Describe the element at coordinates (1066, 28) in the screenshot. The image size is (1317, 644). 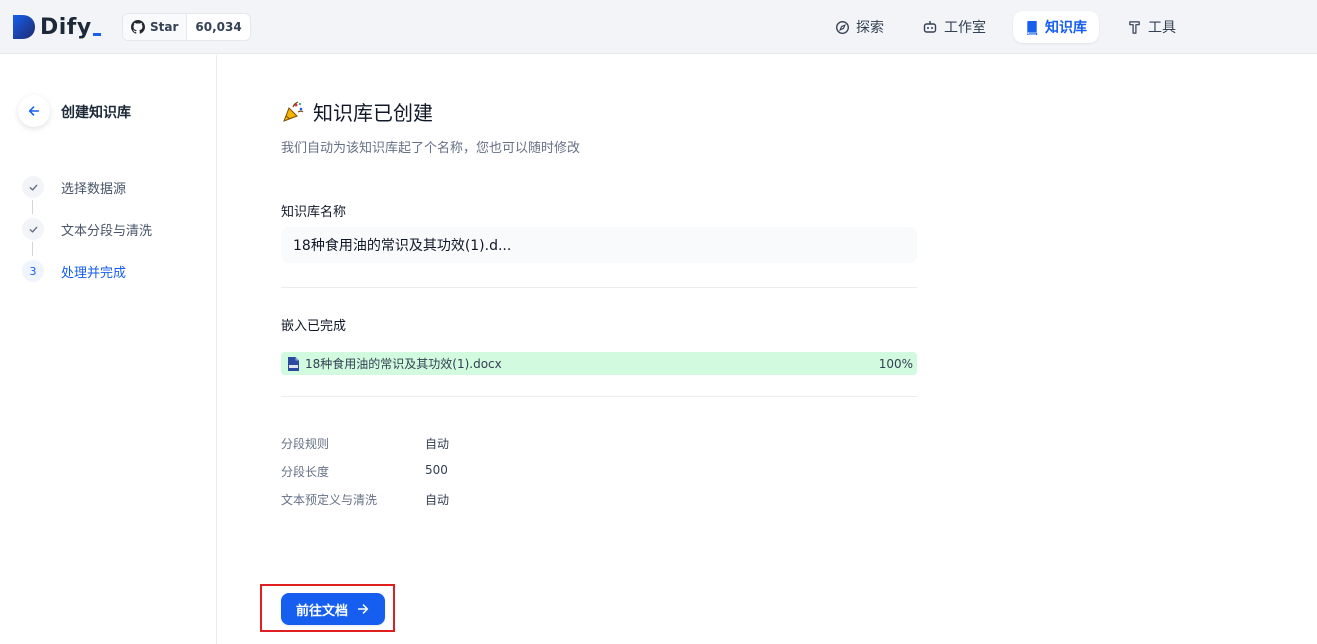
I see `nav-knowledge-label: 知识库` at that location.